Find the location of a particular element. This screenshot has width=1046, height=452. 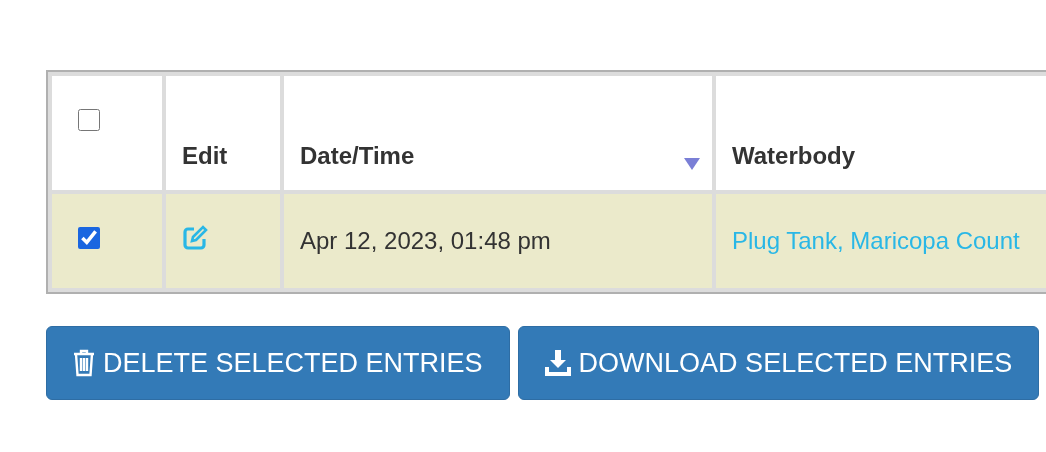

delete-button: DELETE SELECTED ENTRIES is located at coordinates (278, 363).